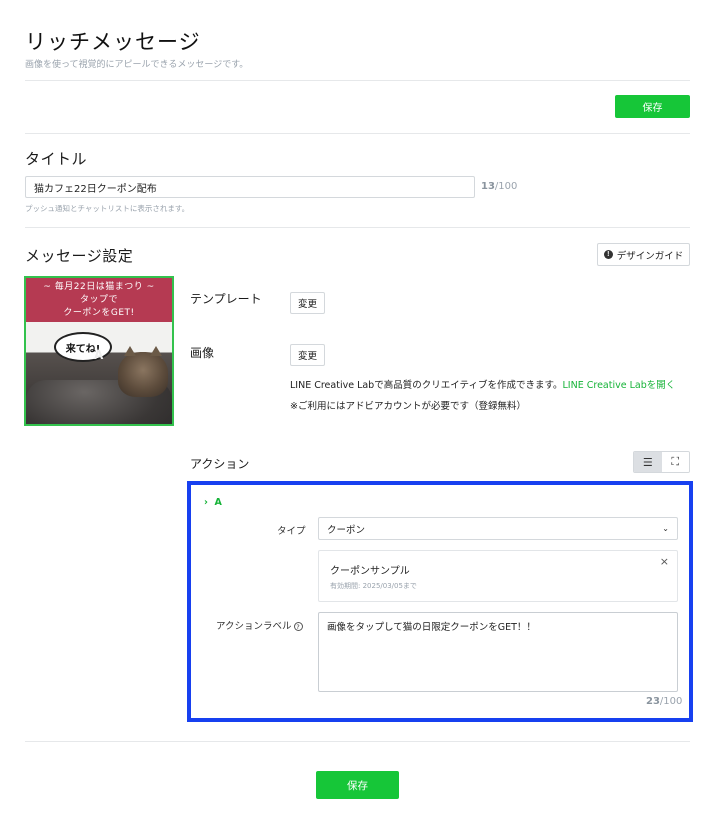  What do you see at coordinates (254, 626) in the screenshot?
I see `action-label-text: アクションラベル` at bounding box center [254, 626].